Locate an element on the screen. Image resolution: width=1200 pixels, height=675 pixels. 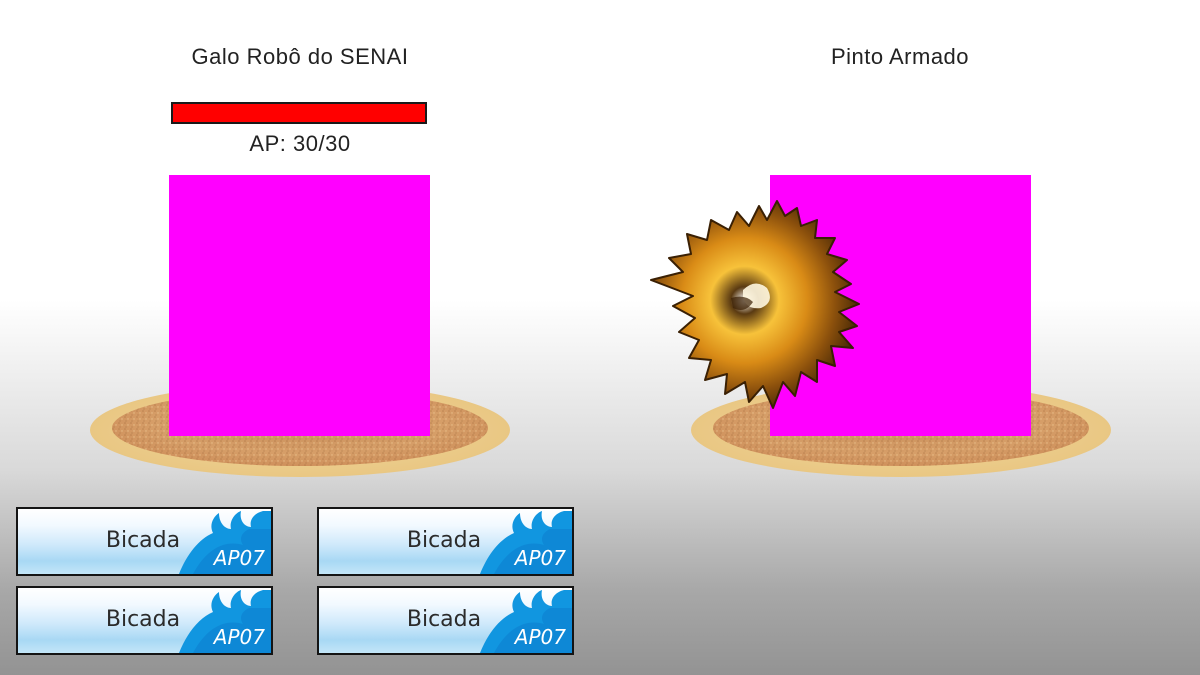
player-hp-bar is located at coordinates (299, 113).